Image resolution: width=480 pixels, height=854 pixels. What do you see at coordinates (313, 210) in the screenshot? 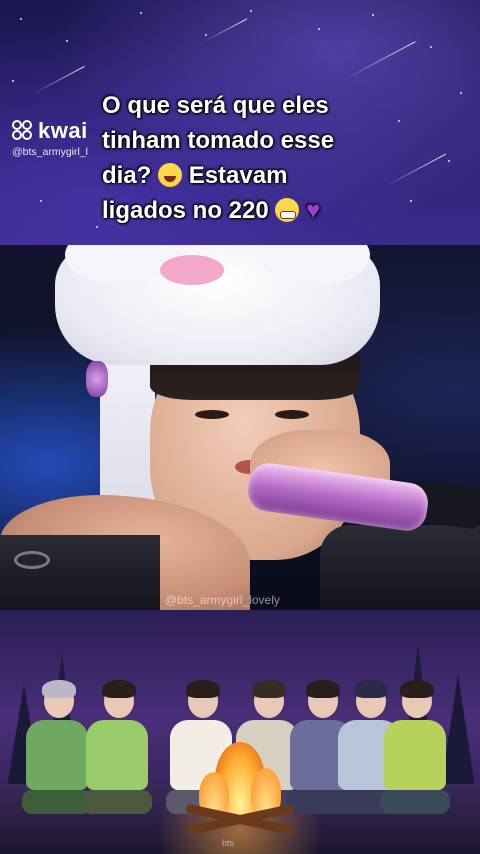
I see `purple-heart-icon: ♥` at bounding box center [313, 210].